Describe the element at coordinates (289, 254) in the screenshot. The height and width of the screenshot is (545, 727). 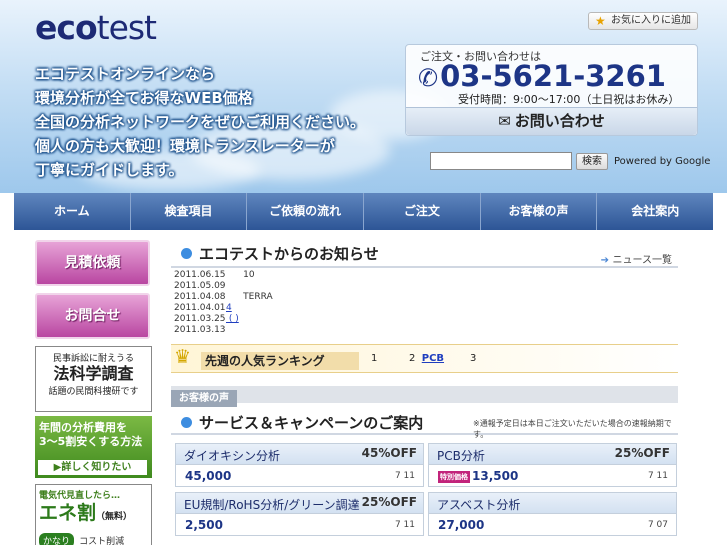
I see `news-title: エコテストからのお知らせ` at that location.